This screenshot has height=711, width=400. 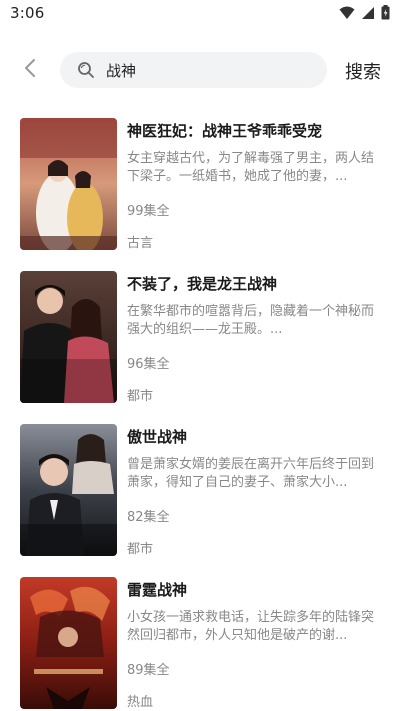 I want to click on search-button: 搜索, so click(x=363, y=71).